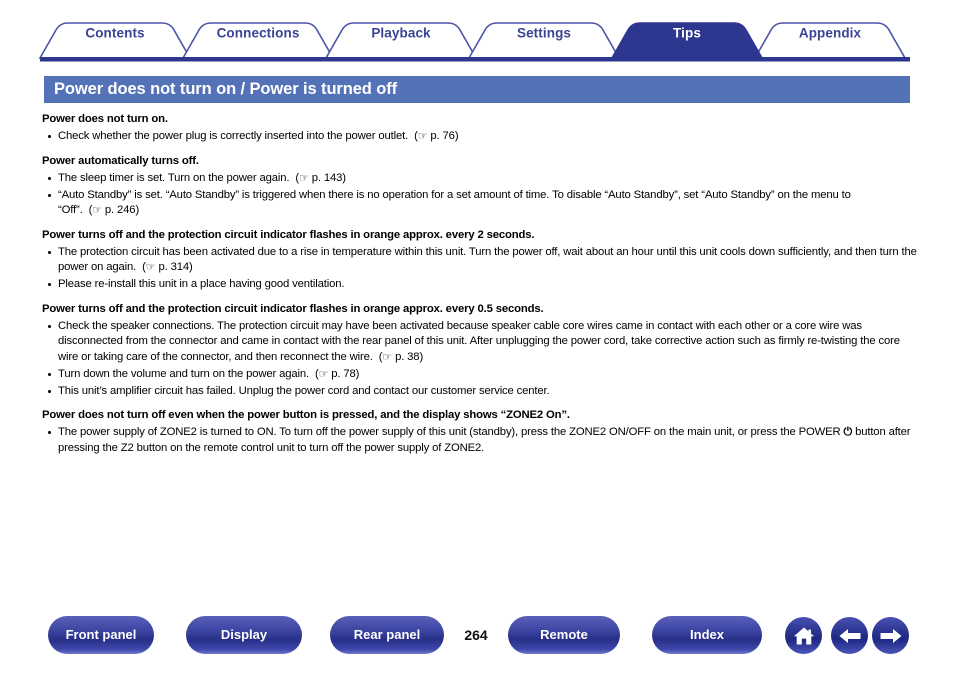 The image size is (954, 673). Describe the element at coordinates (849, 635) in the screenshot. I see `back-button` at that location.